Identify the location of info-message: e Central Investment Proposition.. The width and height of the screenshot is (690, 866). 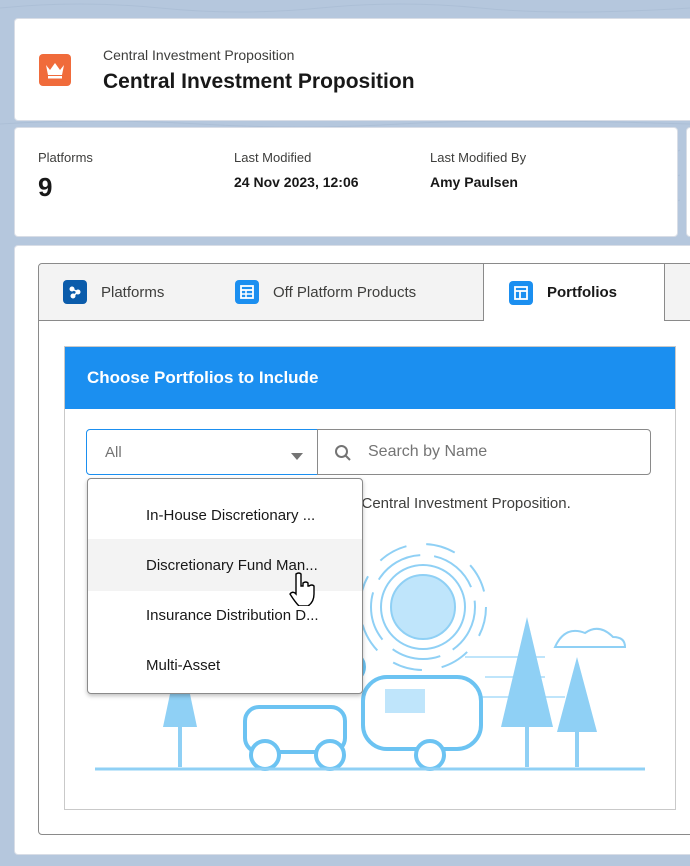
(460, 503).